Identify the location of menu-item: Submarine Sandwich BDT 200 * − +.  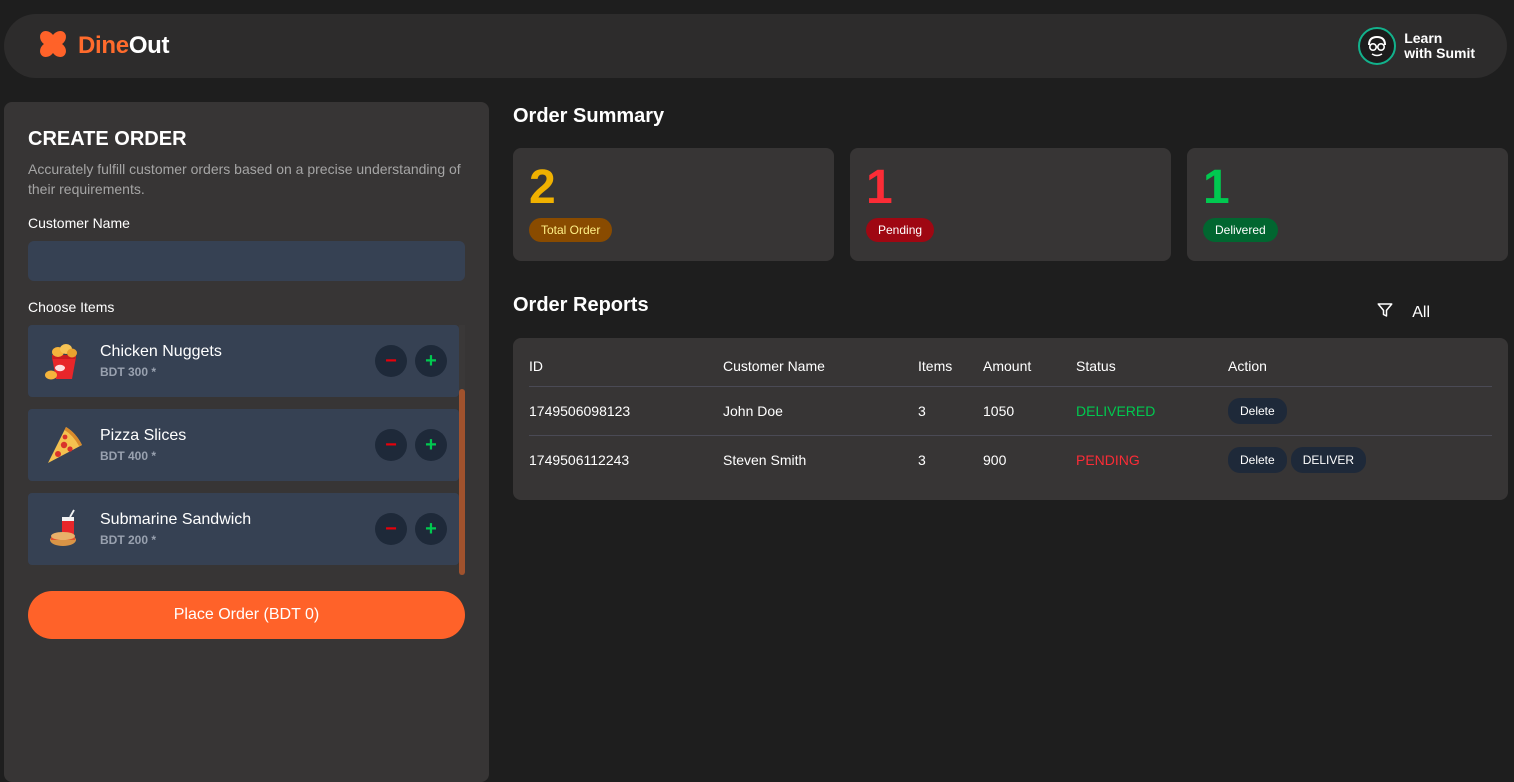
(243, 529).